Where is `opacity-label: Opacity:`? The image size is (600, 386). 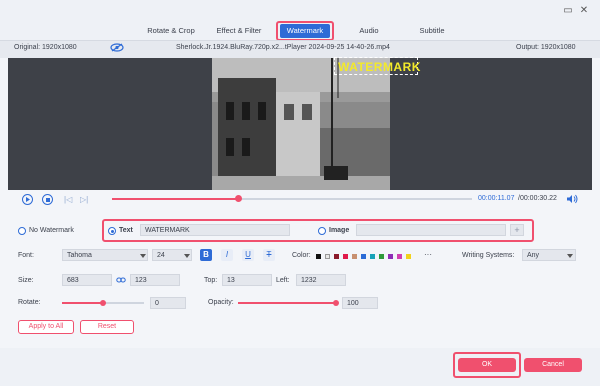
opacity-label: Opacity: is located at coordinates (221, 302).